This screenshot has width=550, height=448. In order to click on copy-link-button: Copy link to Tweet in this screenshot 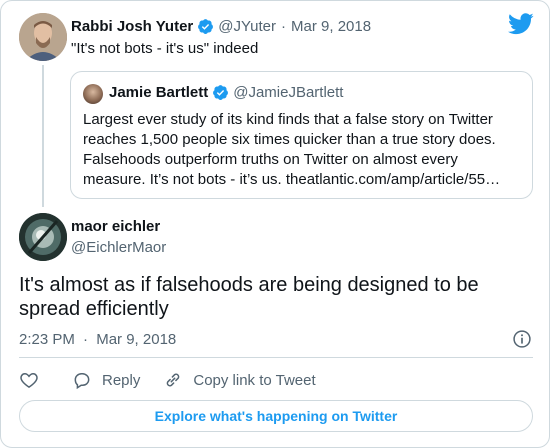, I will do `click(239, 380)`.